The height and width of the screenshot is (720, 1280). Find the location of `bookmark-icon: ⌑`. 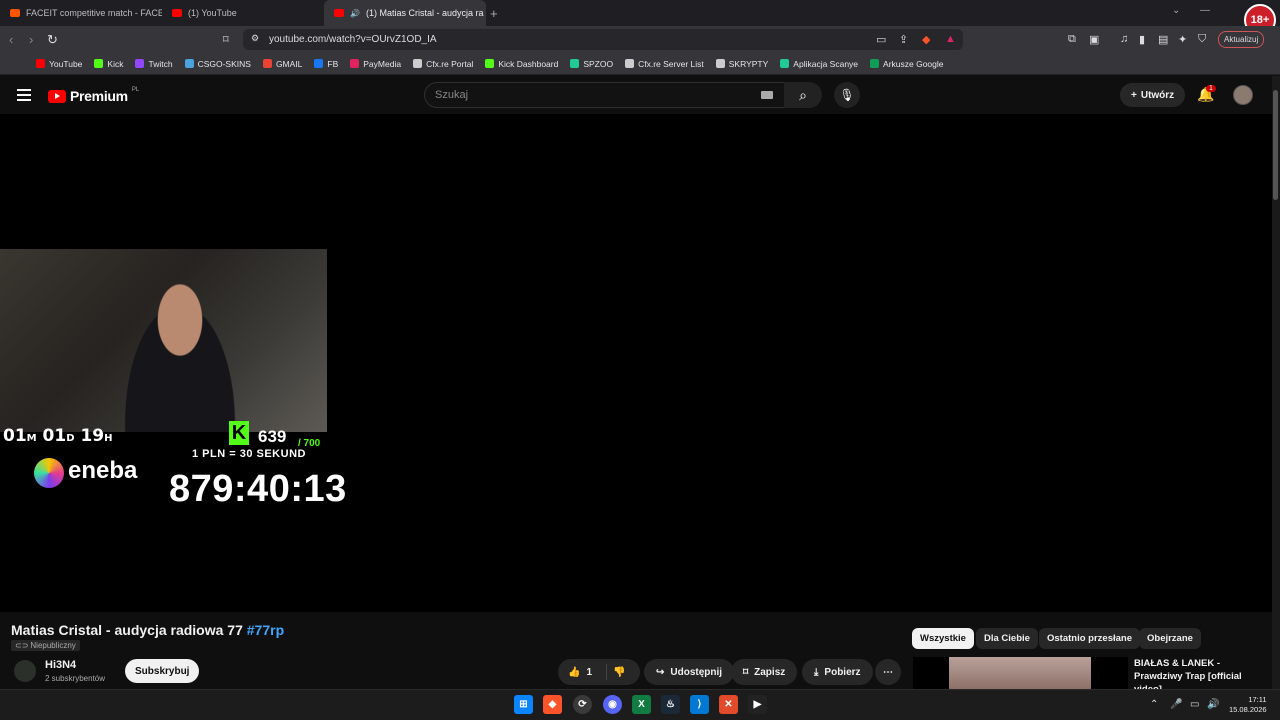

bookmark-icon: ⌑ is located at coordinates (226, 39).